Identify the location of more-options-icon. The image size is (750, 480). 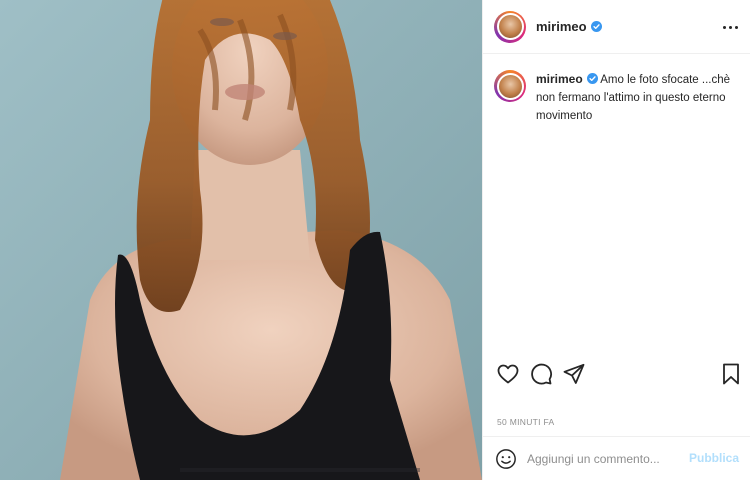
(730, 27).